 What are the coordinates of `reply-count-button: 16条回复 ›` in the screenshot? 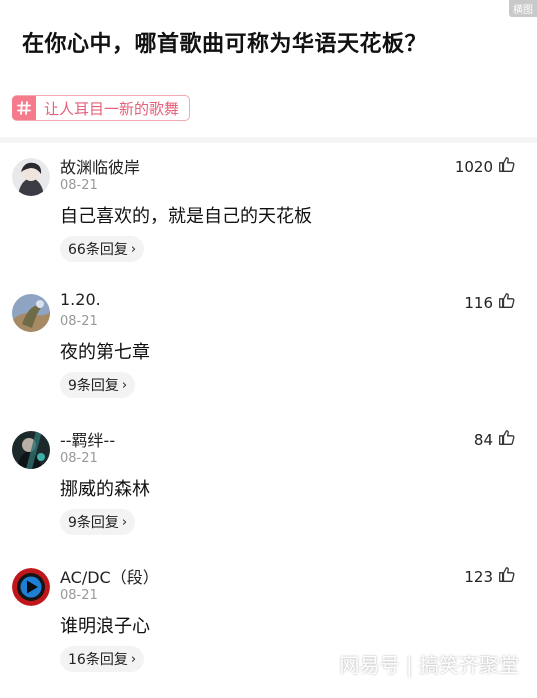 It's located at (102, 659).